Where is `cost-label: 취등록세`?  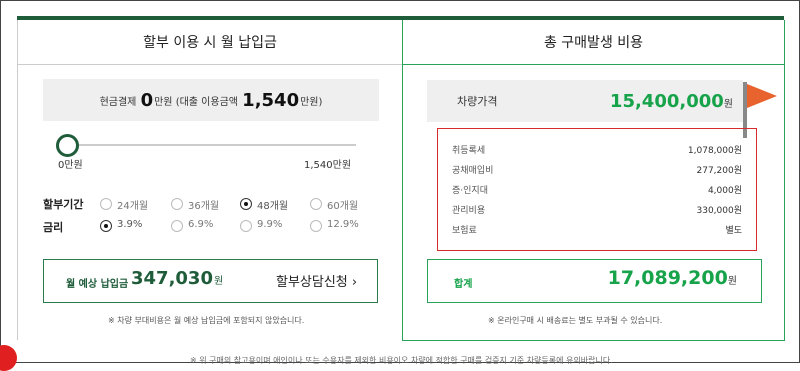
cost-label: 취등록세 is located at coordinates (469, 151).